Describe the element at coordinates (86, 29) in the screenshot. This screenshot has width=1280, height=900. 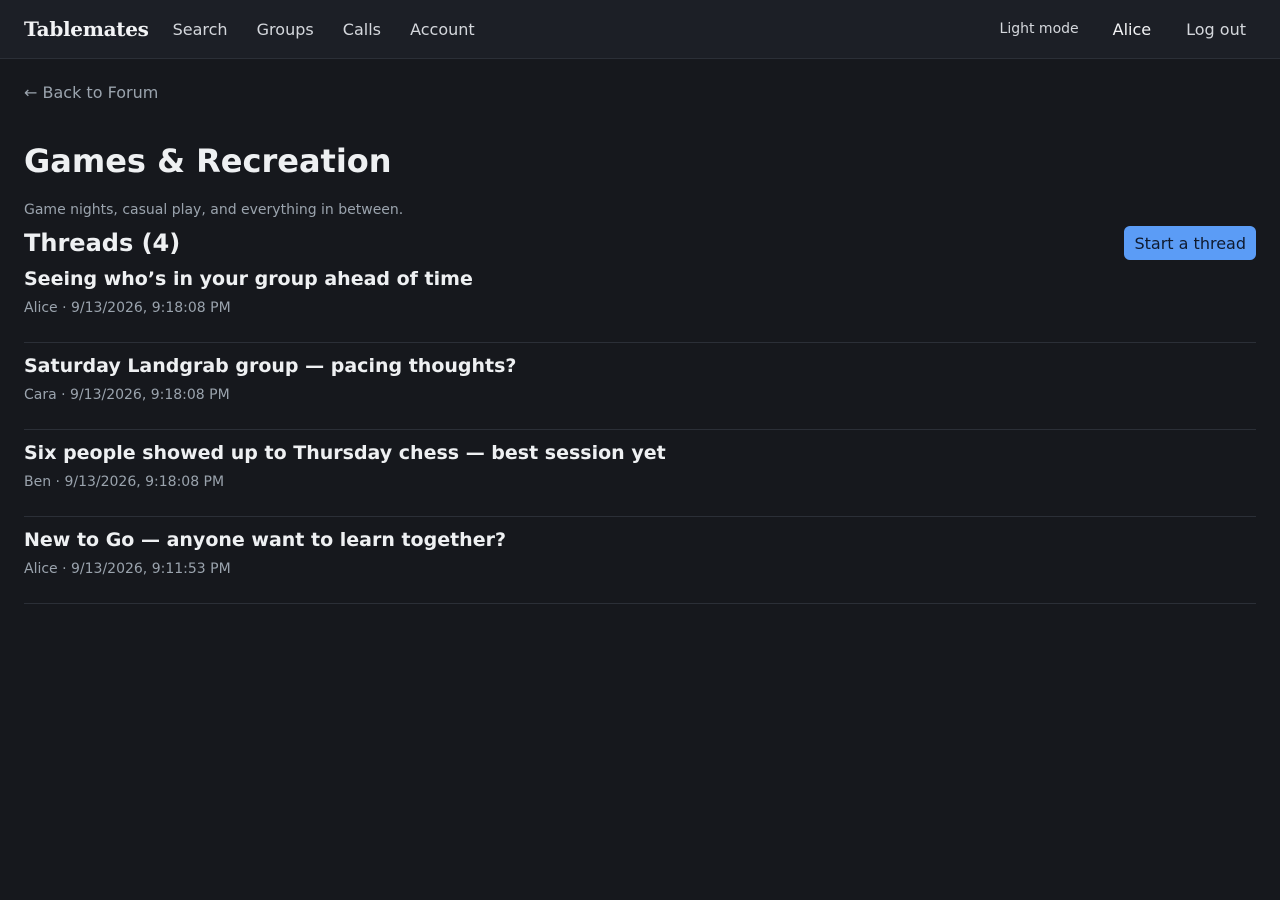
I see `brand-logo: Tablemates` at that location.